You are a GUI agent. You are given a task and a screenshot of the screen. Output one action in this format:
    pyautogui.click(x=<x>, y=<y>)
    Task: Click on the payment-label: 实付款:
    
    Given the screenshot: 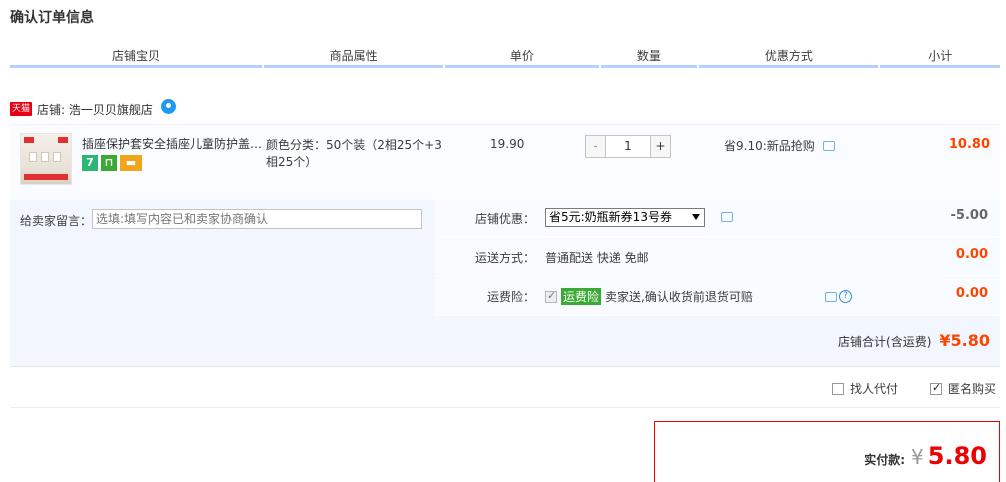 What is the action you would take?
    pyautogui.click(x=885, y=460)
    